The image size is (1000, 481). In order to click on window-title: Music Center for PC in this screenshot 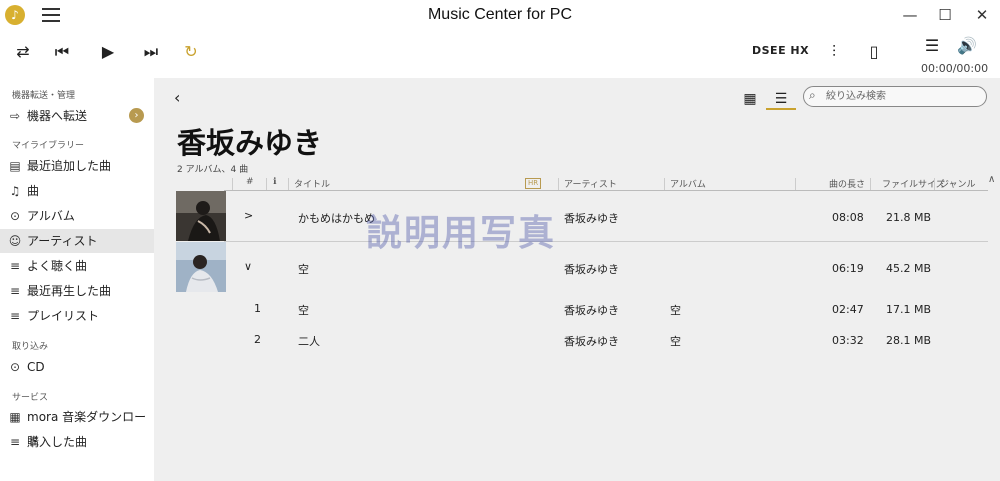, I will do `click(500, 14)`.